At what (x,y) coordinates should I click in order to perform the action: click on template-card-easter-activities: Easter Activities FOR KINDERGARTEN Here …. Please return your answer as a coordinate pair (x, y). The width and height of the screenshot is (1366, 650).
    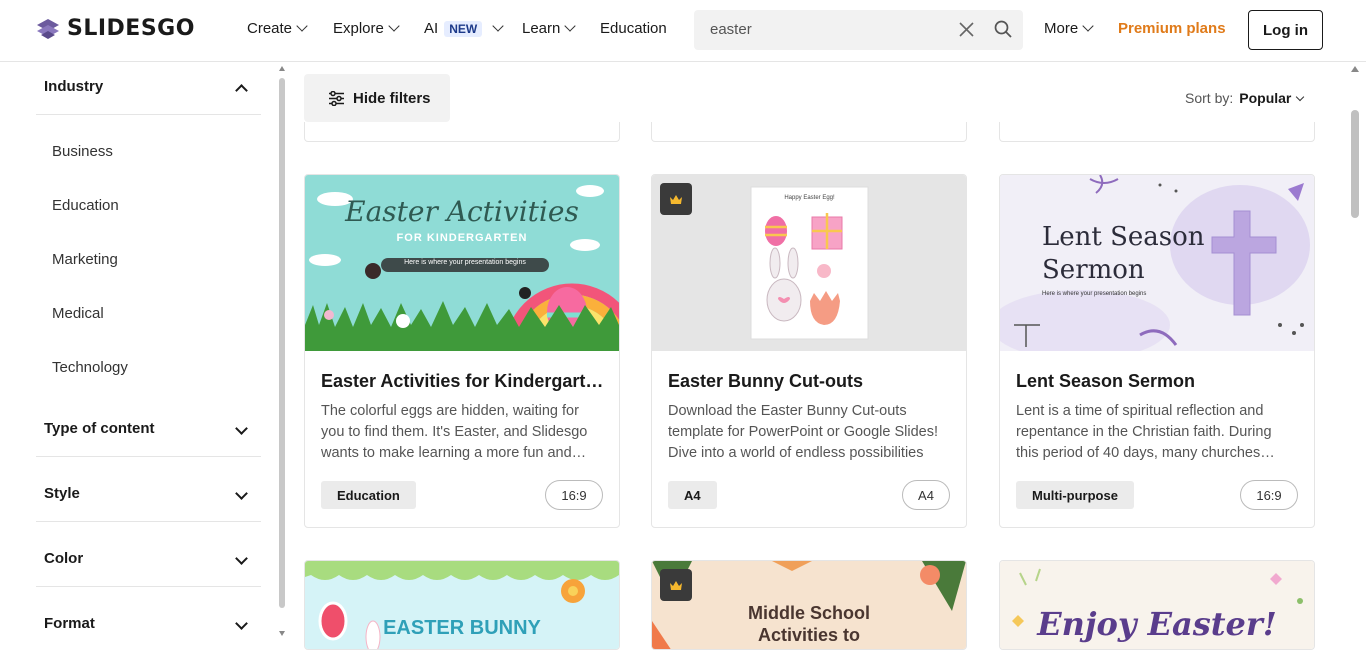
    Looking at the image, I should click on (462, 351).